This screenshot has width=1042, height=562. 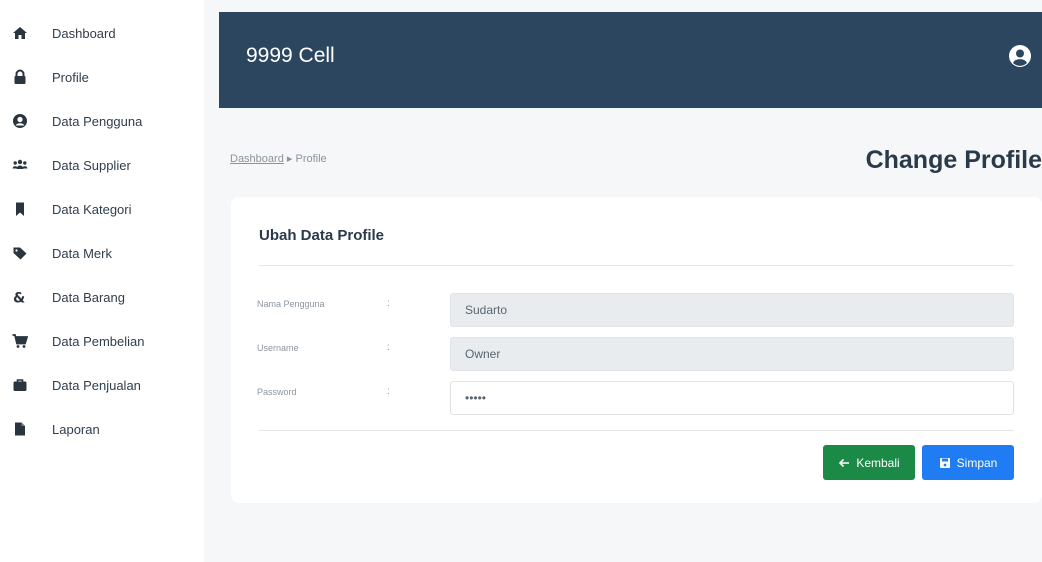 What do you see at coordinates (878, 462) in the screenshot?
I see `back-button-label: Kembali` at bounding box center [878, 462].